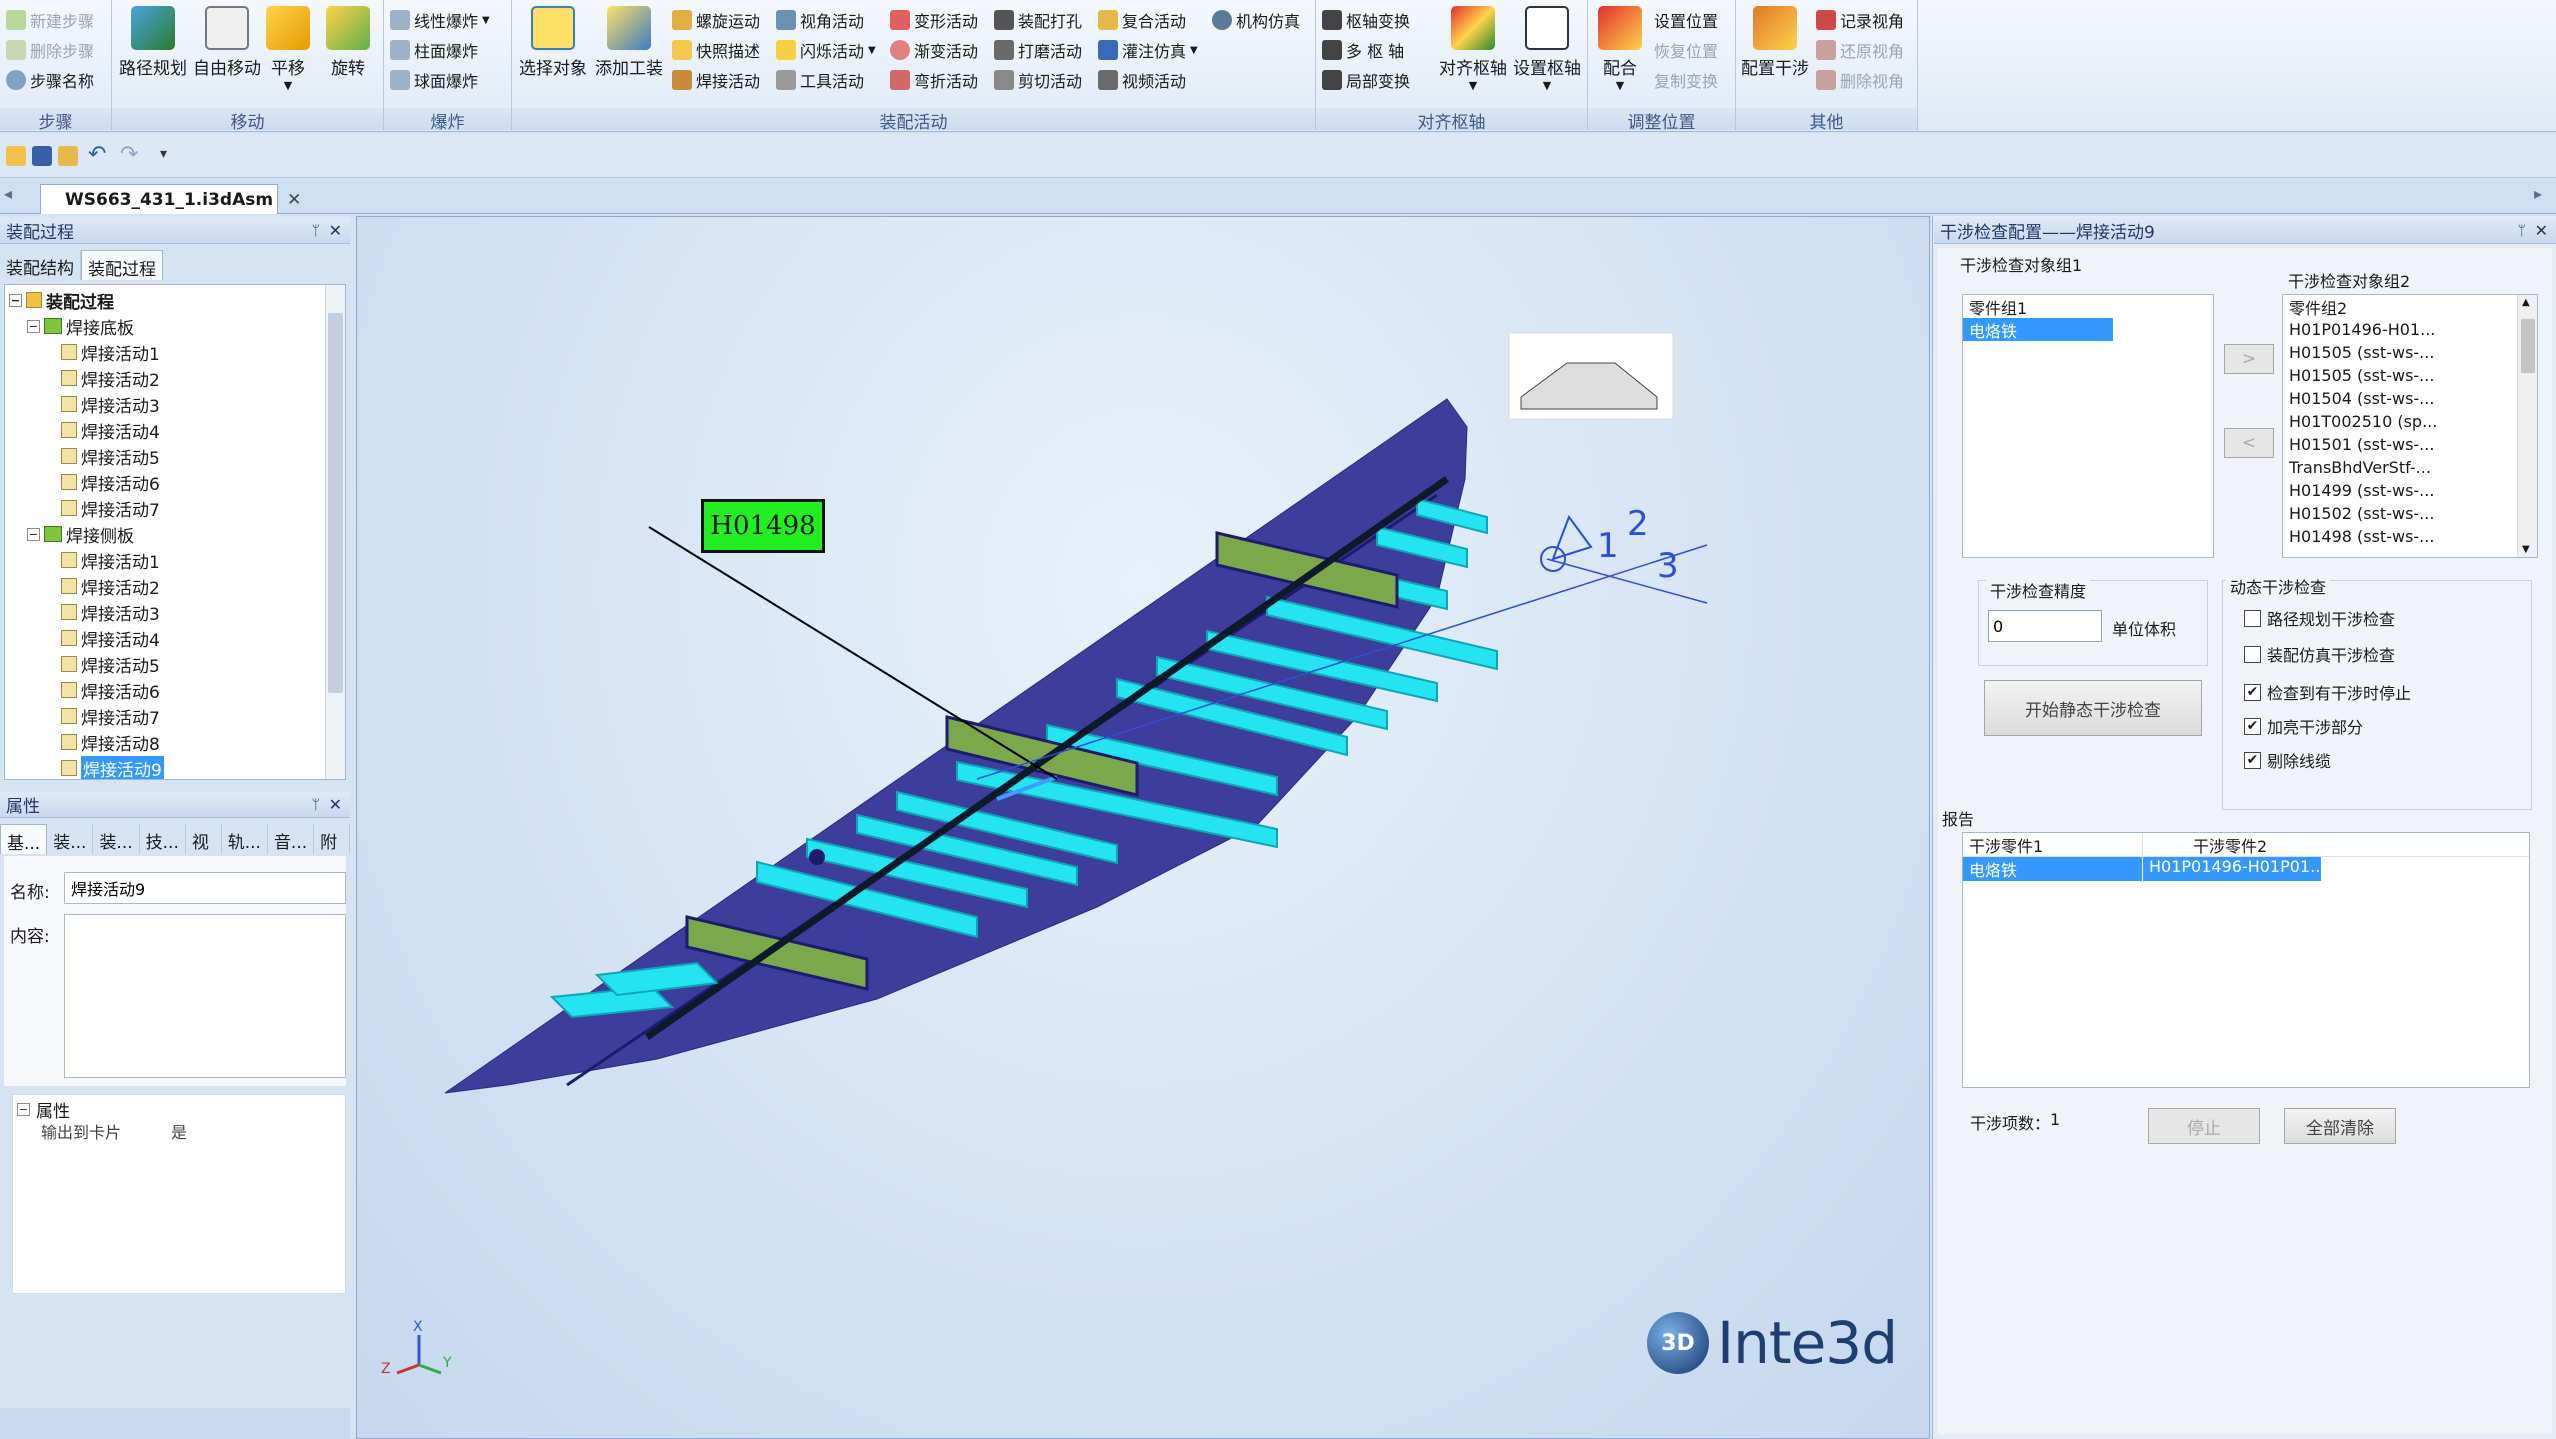  Describe the element at coordinates (820, 80) in the screenshot. I see `tool-activity-button: 工具活动` at that location.